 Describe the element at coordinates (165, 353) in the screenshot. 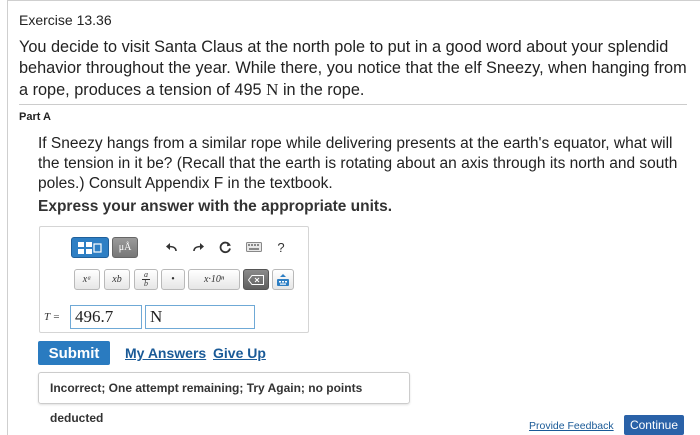

I see `my-answers-link: My Answers` at that location.